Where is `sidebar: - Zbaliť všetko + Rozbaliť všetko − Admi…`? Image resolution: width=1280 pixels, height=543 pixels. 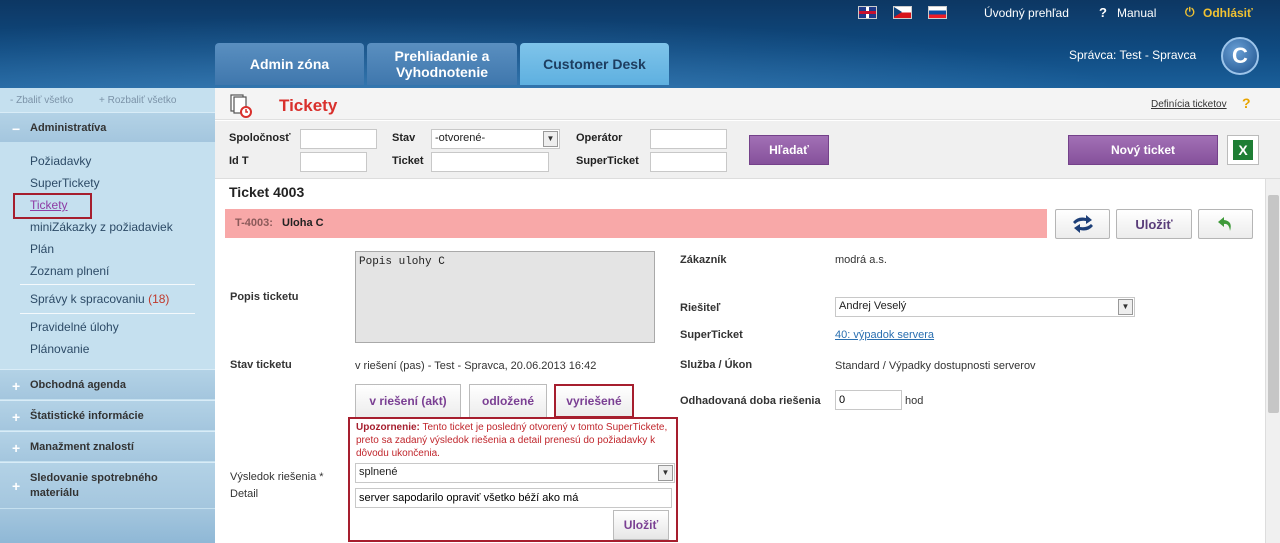
sidebar: - Zbaliť všetko + Rozbaliť všetko − Admi… is located at coordinates (107, 315).